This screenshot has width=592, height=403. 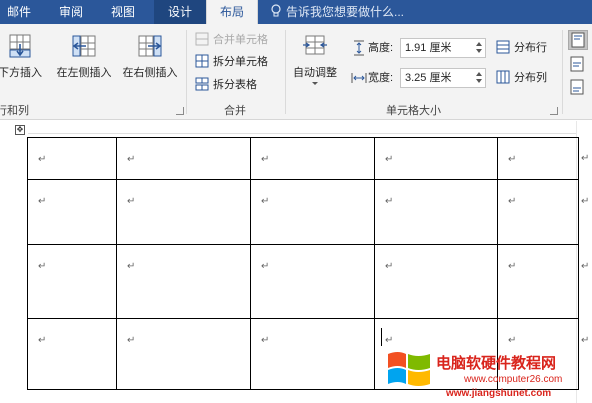 I want to click on col-width-input: 3.25 厘米, so click(x=443, y=78).